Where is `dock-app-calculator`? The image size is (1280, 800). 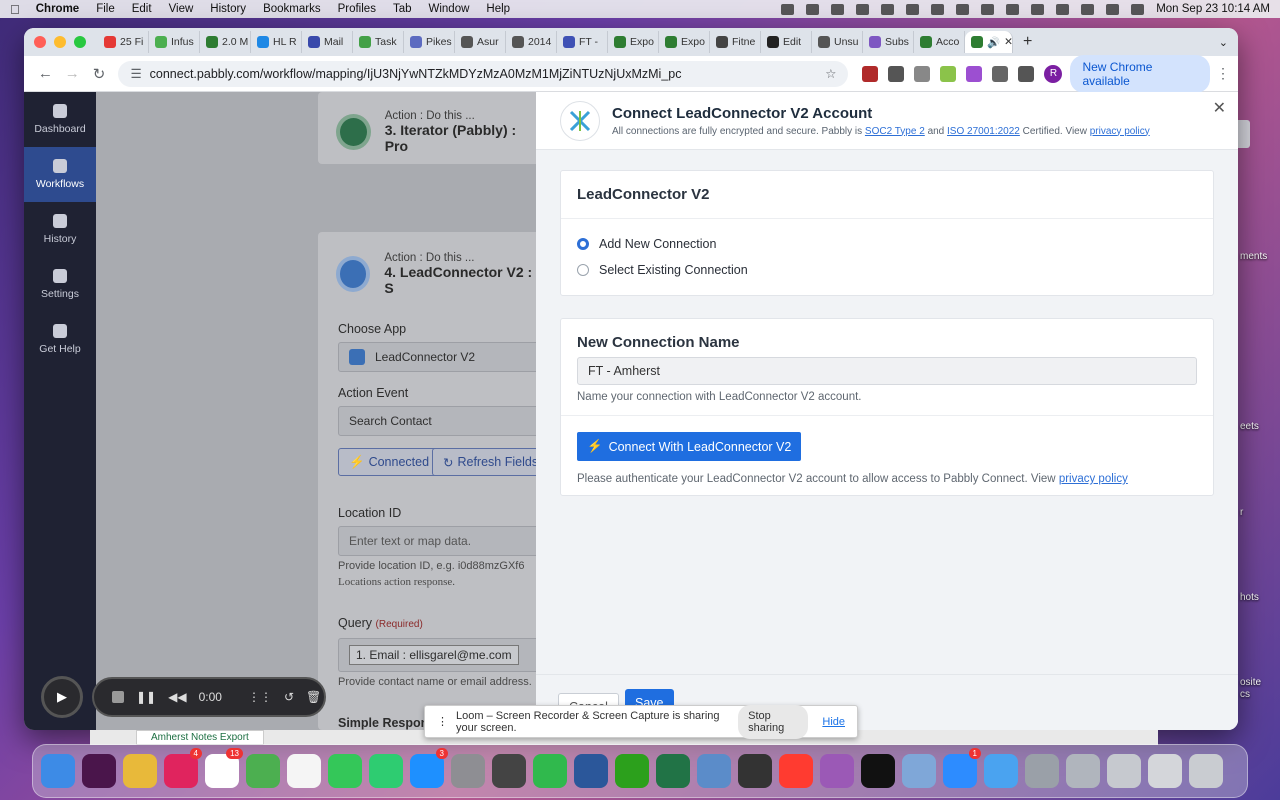
dock-app-calculator is located at coordinates (755, 771).